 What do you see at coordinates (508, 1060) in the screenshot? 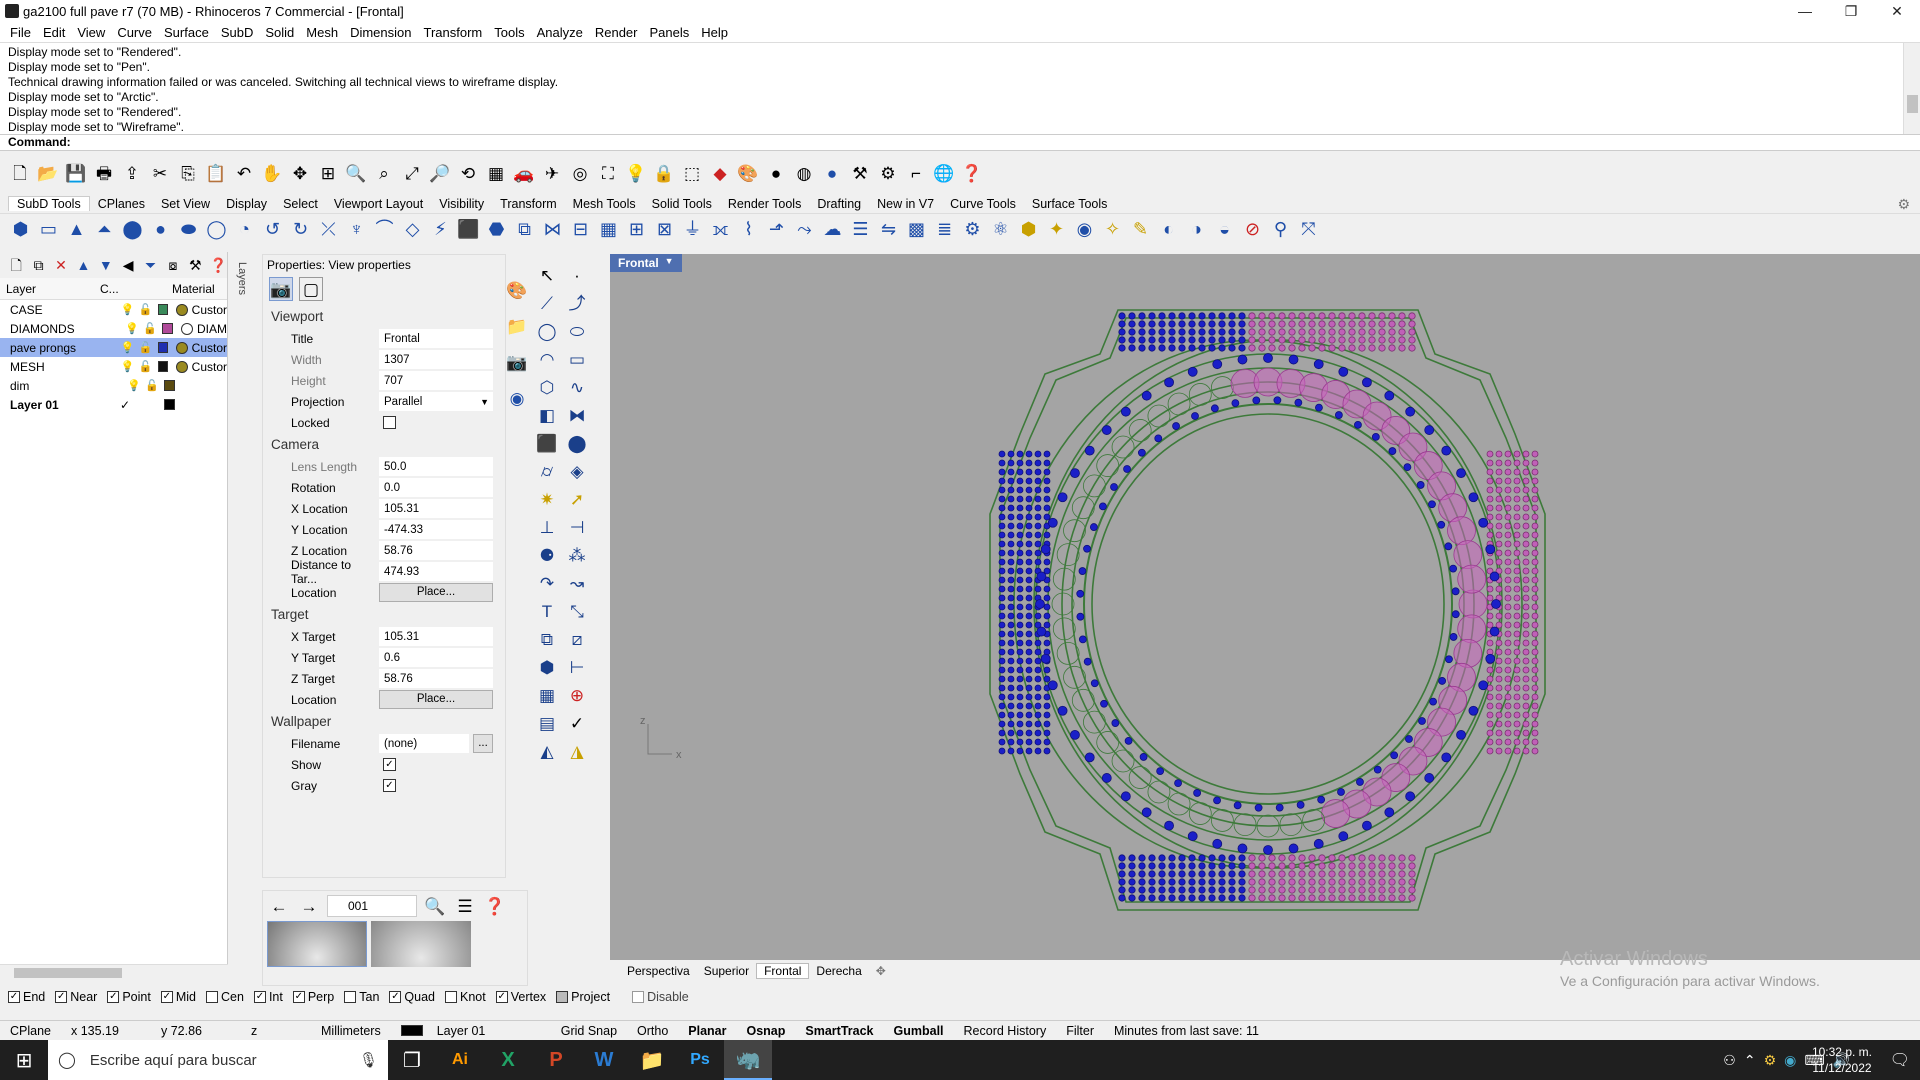
I see `excel-icon: X` at bounding box center [508, 1060].